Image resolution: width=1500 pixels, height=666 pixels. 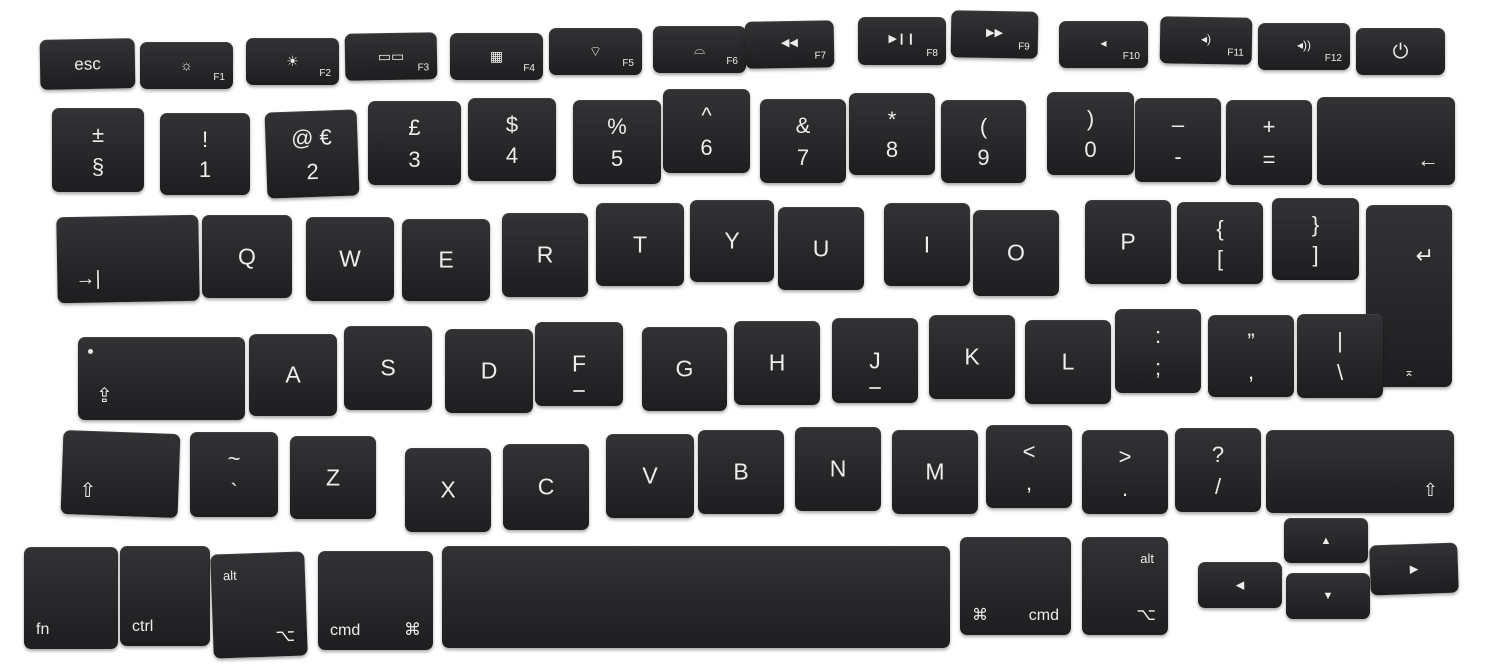 What do you see at coordinates (350, 259) in the screenshot?
I see `key-w: W` at bounding box center [350, 259].